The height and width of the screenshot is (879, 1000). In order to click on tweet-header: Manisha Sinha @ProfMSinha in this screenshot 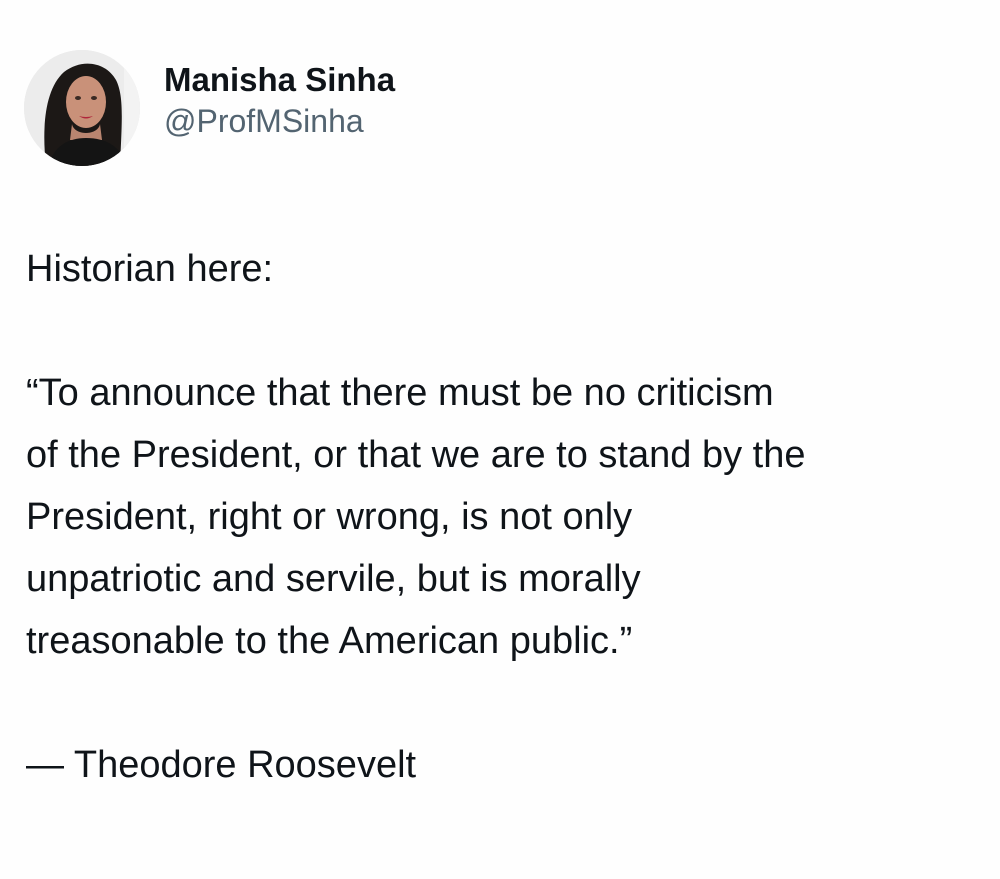, I will do `click(209, 108)`.